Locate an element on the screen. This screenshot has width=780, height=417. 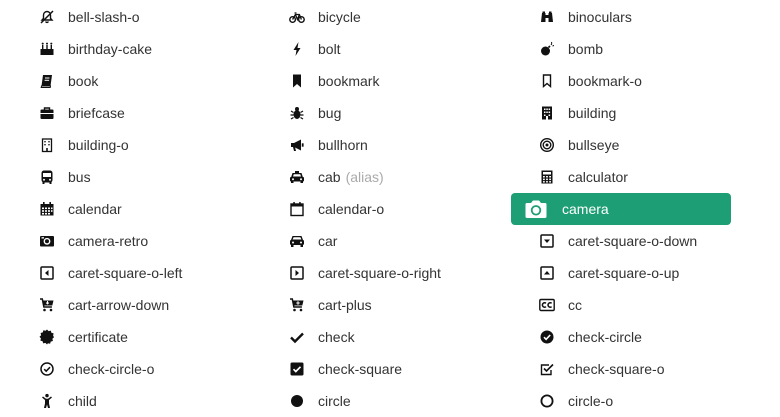
icon-item-bookmark: bookmark is located at coordinates (371, 81).